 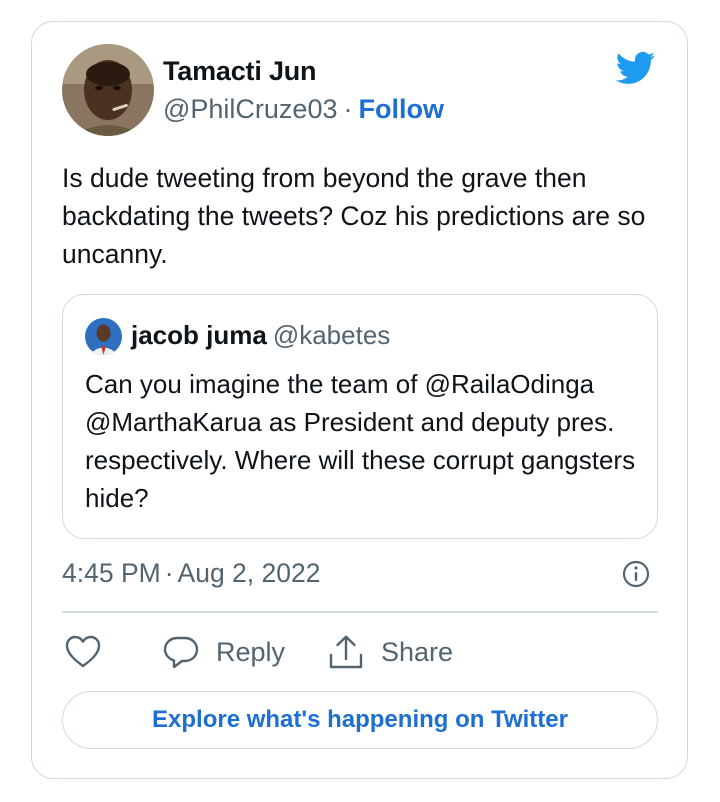 What do you see at coordinates (331, 335) in the screenshot?
I see `quoted-author-handle: @kabetes` at bounding box center [331, 335].